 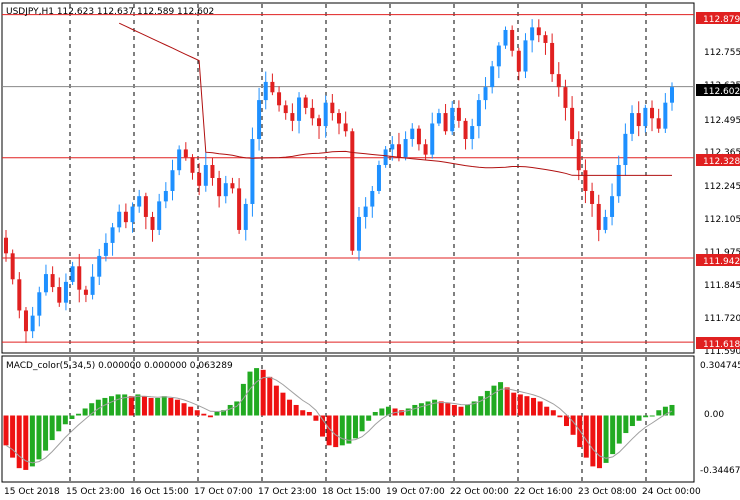 I want to click on current-price-tag: 112.602, so click(x=721, y=92).